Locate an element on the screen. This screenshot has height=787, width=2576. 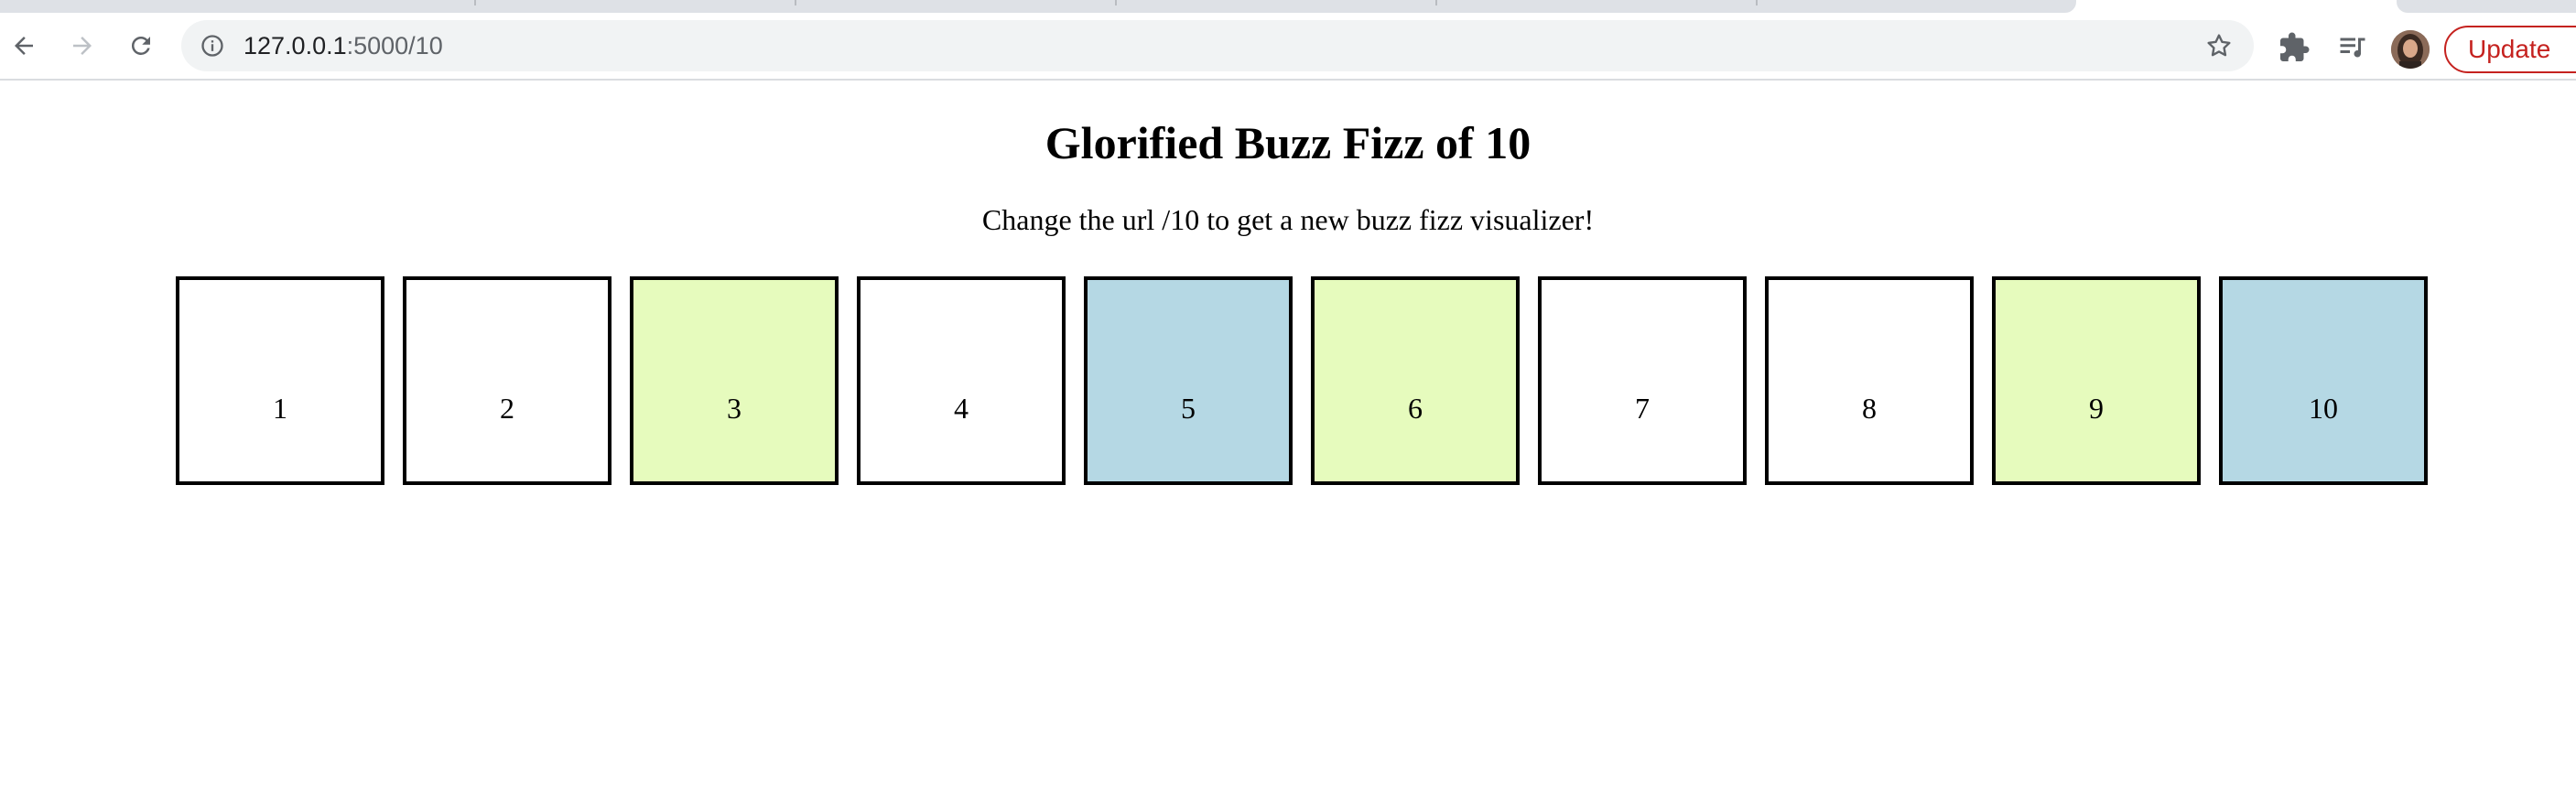
browser-toolbar: 127.0.0.1:5000/10 Update is located at coordinates (1288, 47).